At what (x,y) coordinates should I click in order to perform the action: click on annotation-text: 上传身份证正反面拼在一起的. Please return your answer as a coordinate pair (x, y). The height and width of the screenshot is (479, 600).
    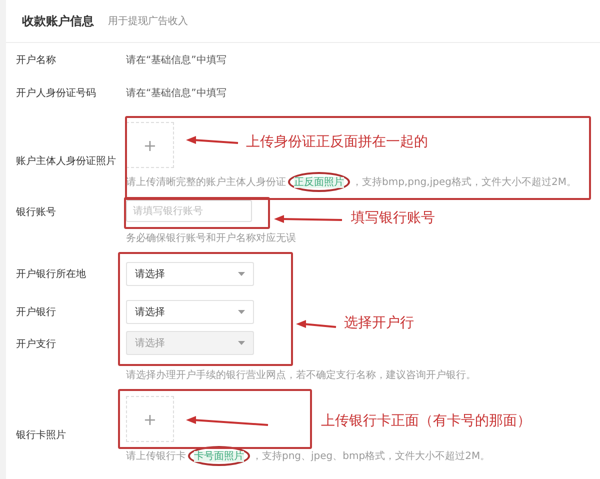
    Looking at the image, I should click on (337, 142).